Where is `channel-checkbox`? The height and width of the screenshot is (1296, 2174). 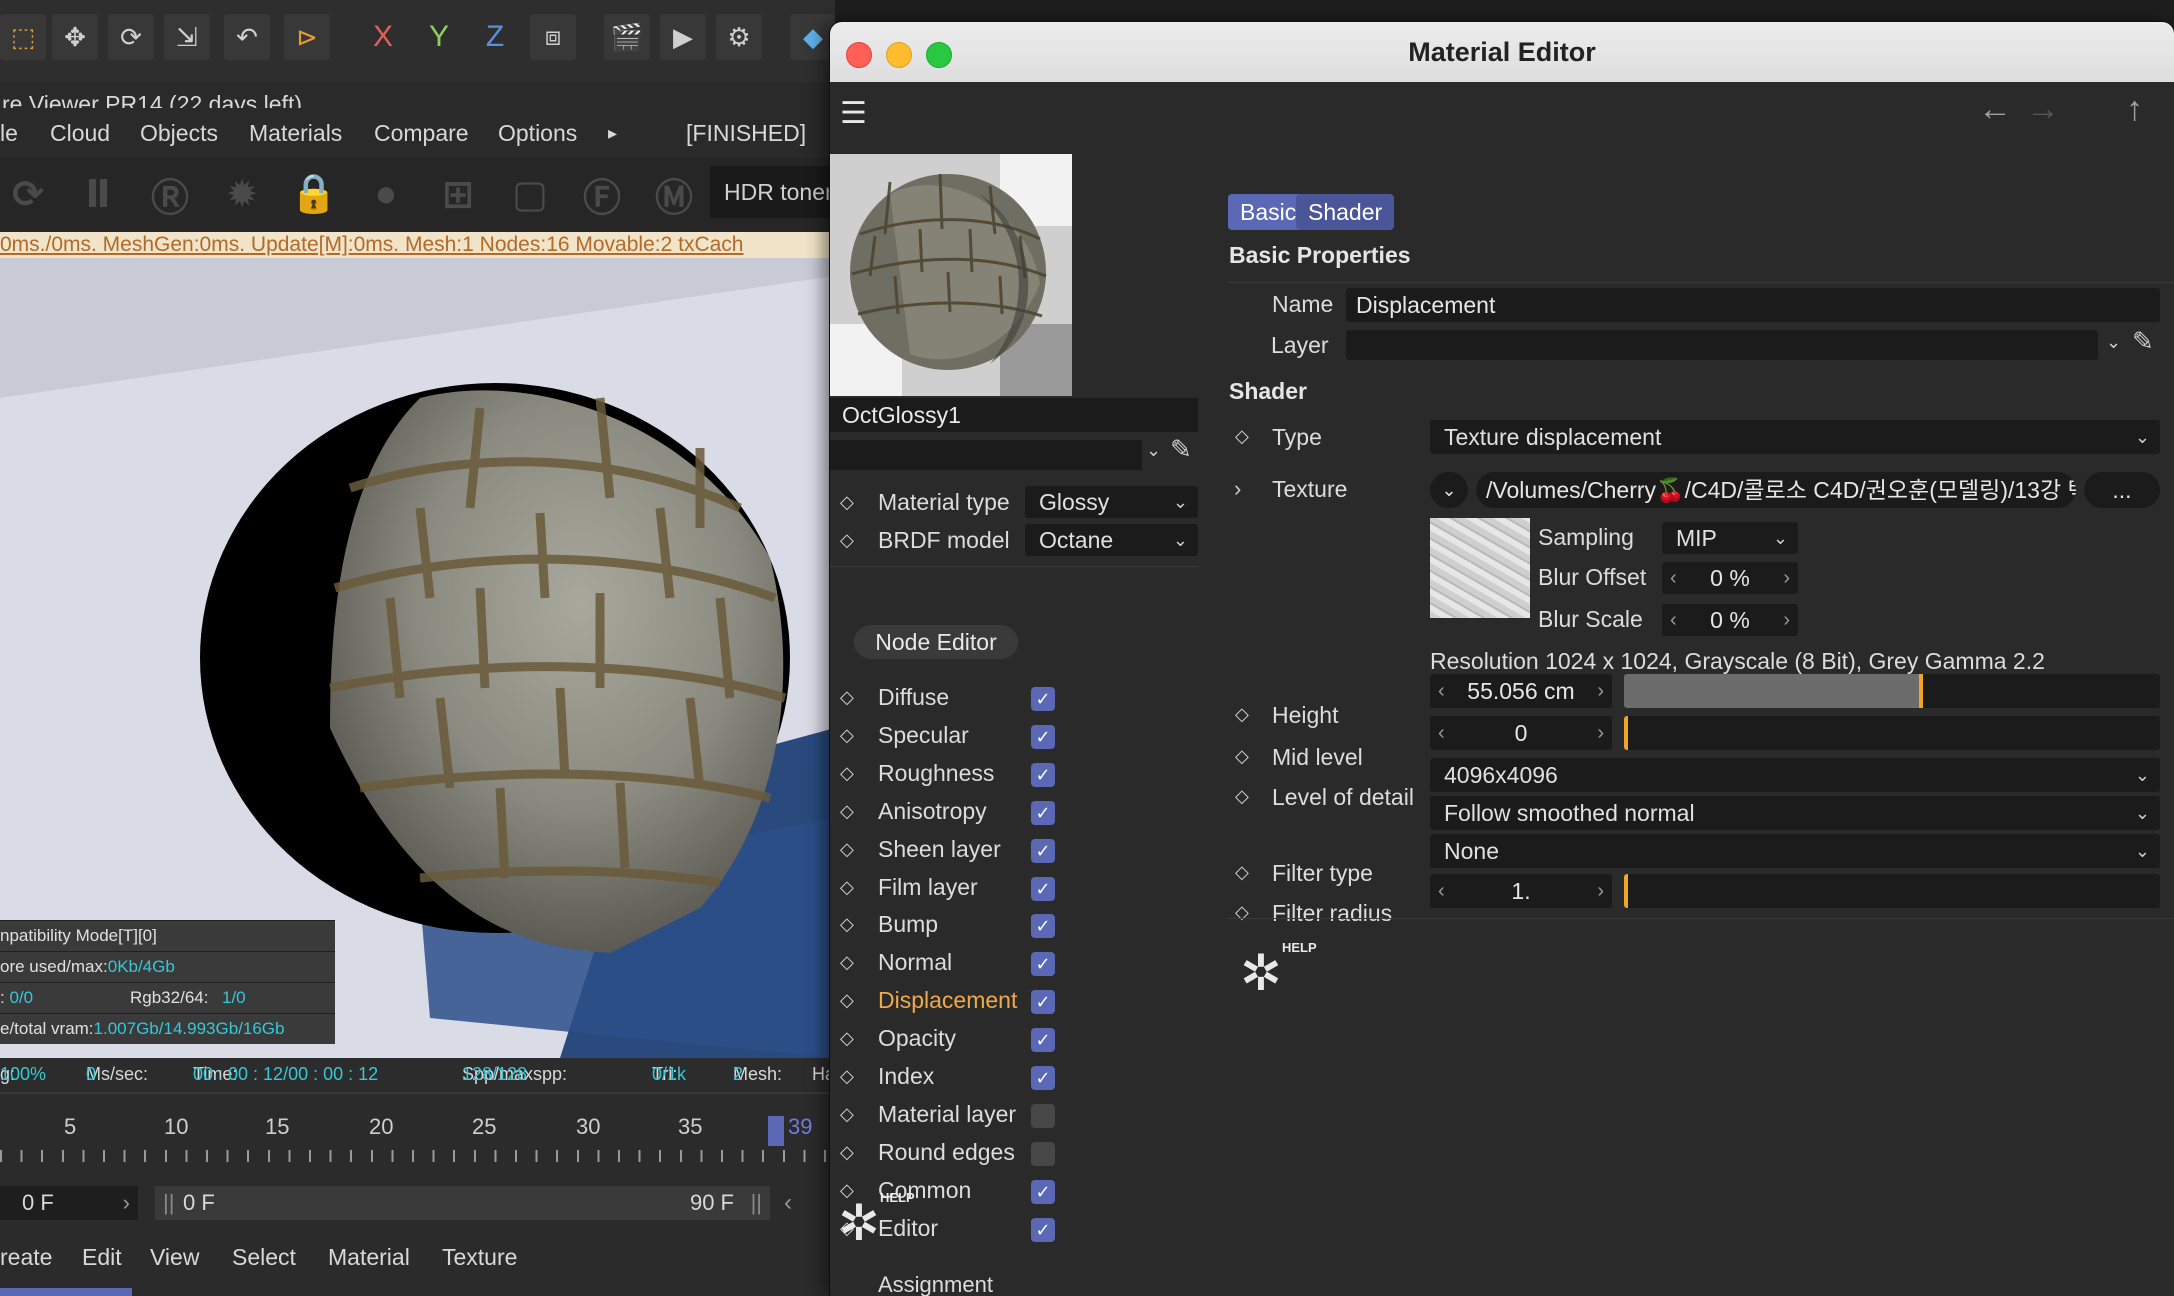
channel-checkbox is located at coordinates (1043, 1115).